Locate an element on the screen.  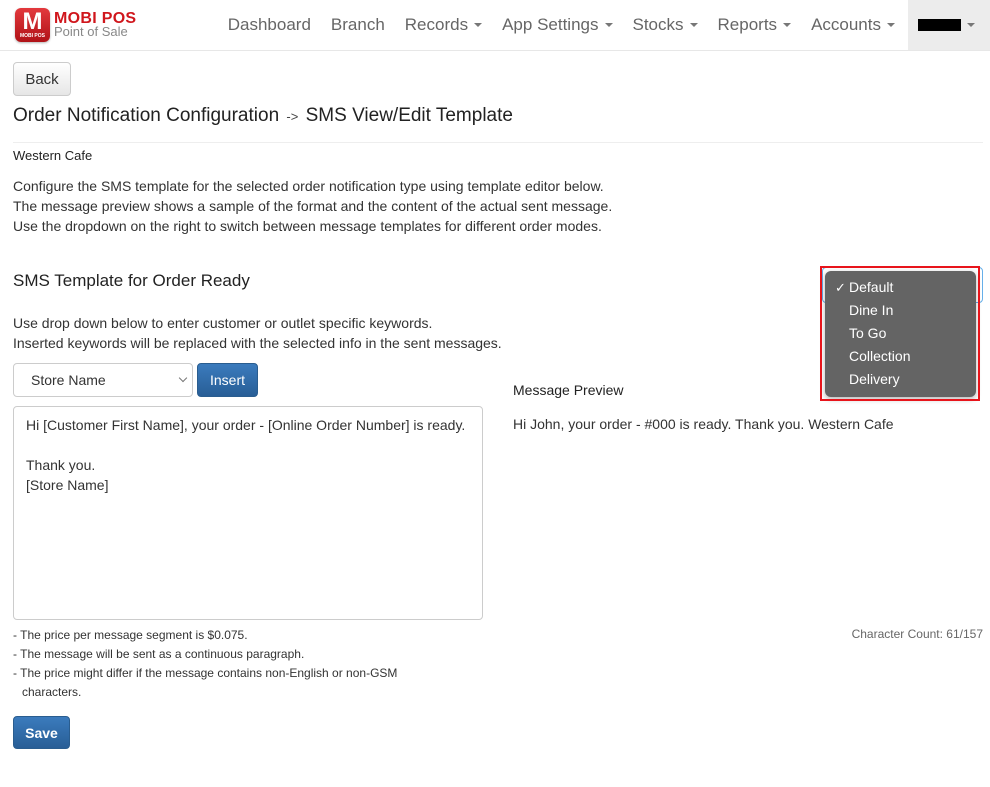
nav-records: Records is located at coordinates (443, 25).